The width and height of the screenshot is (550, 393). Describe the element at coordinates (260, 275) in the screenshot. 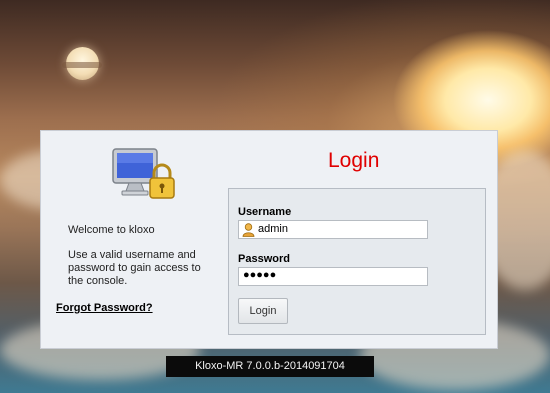

I see `password-value: ●●●●●` at that location.